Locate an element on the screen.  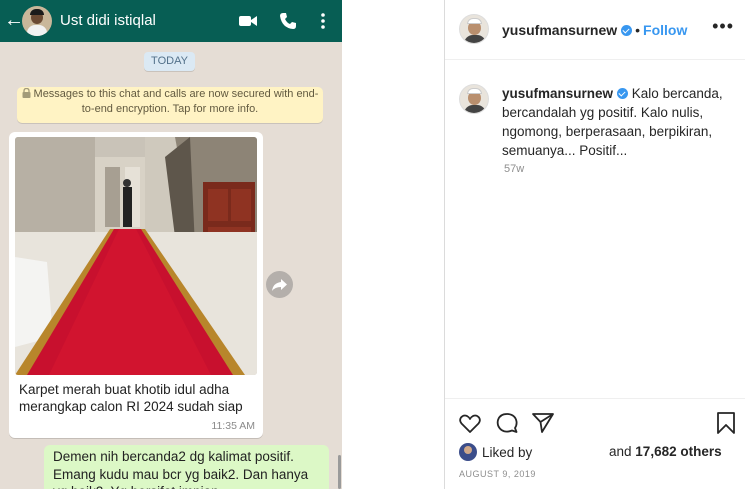
heart-icon is located at coordinates (470, 423).